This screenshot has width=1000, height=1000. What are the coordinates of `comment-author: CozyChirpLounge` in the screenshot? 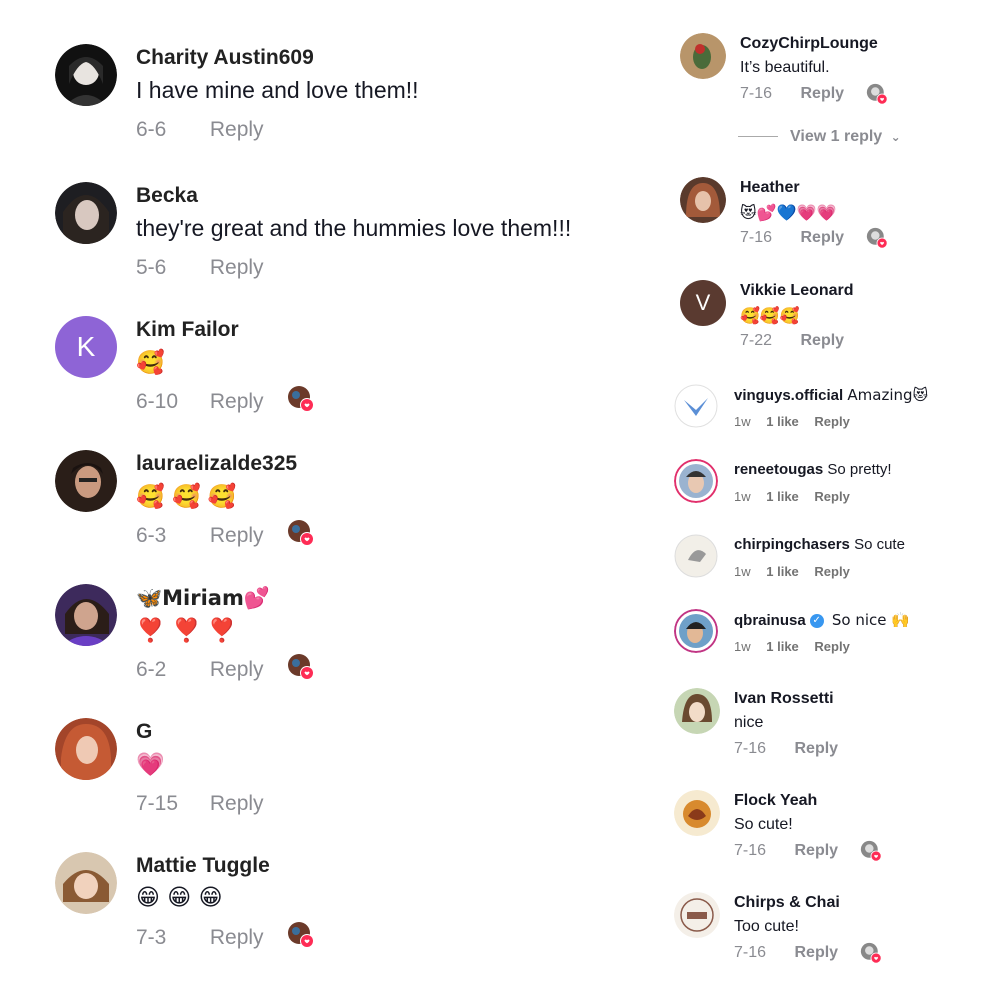 It's located at (809, 44).